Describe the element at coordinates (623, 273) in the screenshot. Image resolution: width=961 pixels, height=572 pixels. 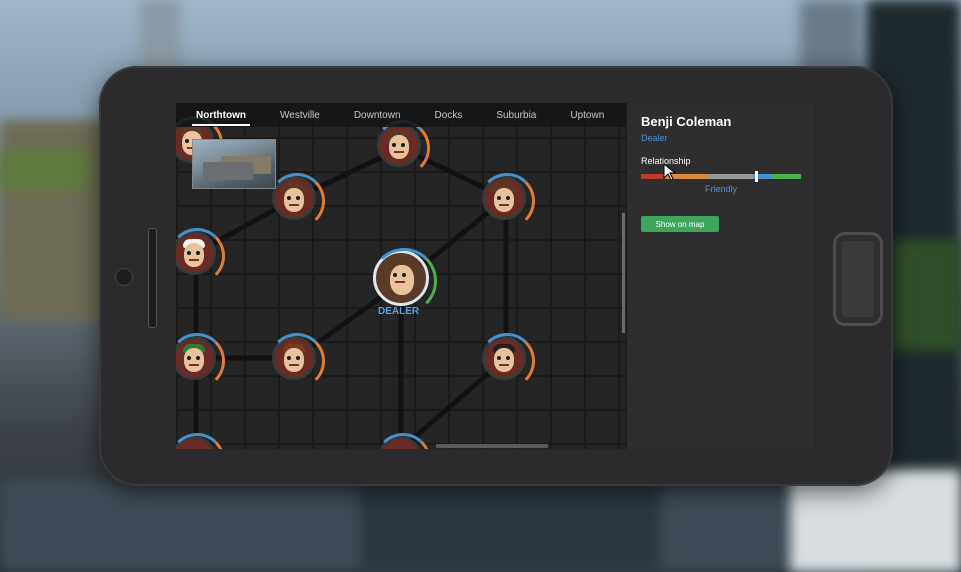
I see `vertical-scrollbar` at that location.